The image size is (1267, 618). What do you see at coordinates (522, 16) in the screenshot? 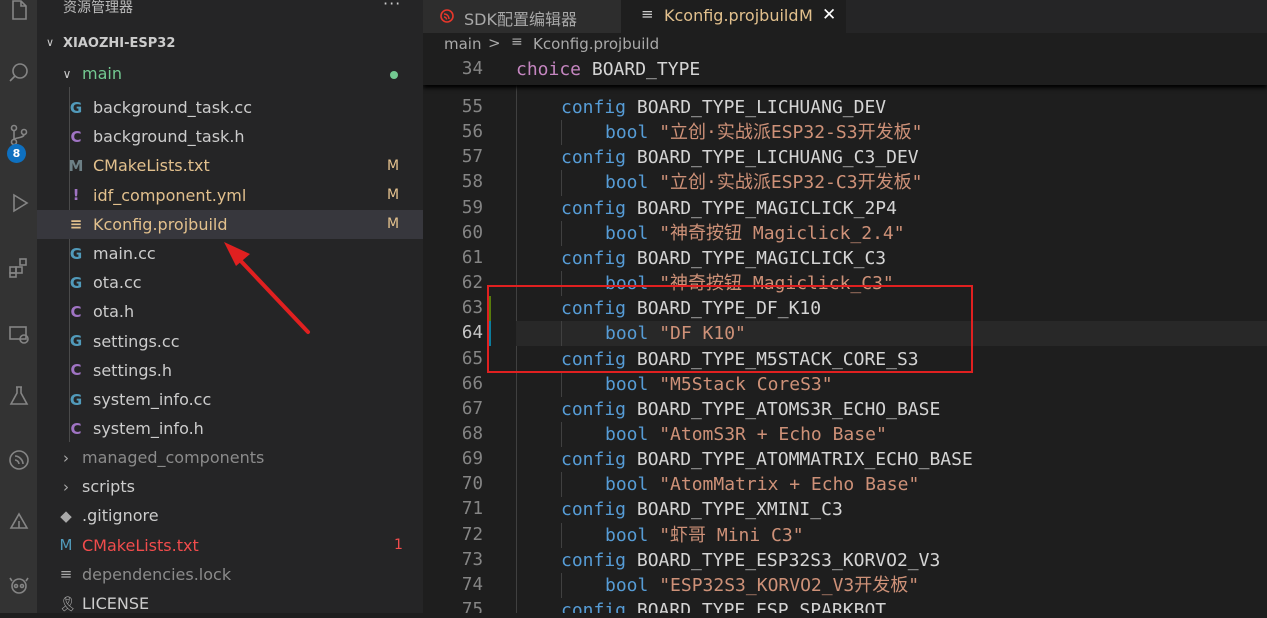
I see `tab-sdk-config: SDK配置编辑器` at bounding box center [522, 16].